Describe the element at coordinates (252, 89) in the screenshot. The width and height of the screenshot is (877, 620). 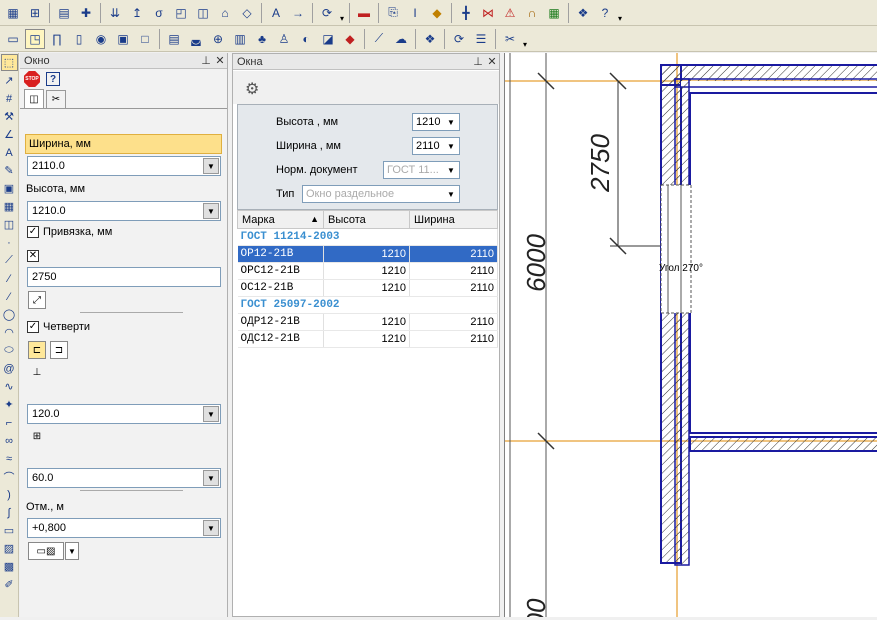
I see `catalog-icon: ⚙` at that location.